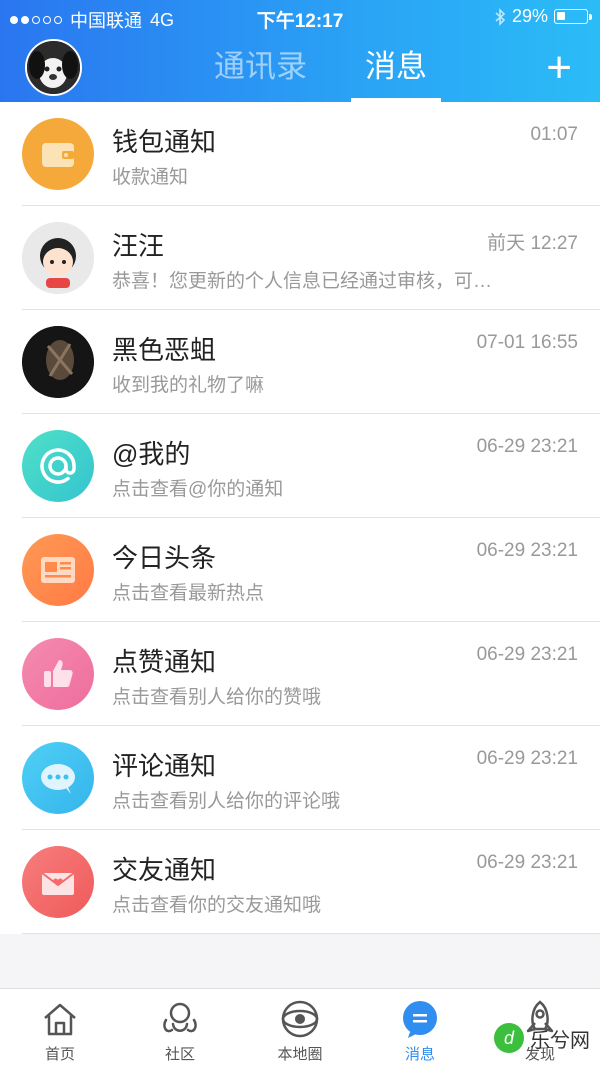 The height and width of the screenshot is (1067, 600). What do you see at coordinates (311, 882) in the screenshot?
I see `message-row-friends: 交友通知 点击查看你的交友通知哦 06-29 23:21` at bounding box center [311, 882].